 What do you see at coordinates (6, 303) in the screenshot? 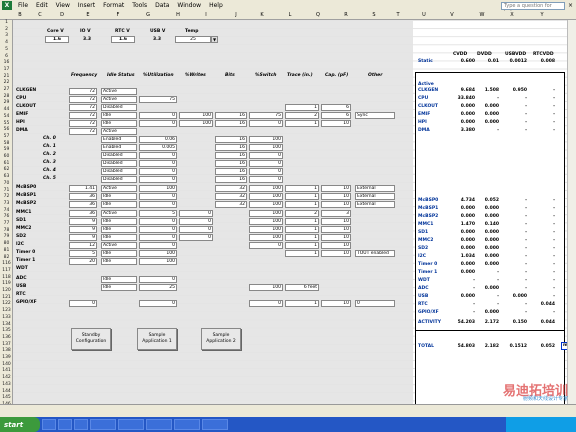
I see `row-header: 122` at bounding box center [6, 303].